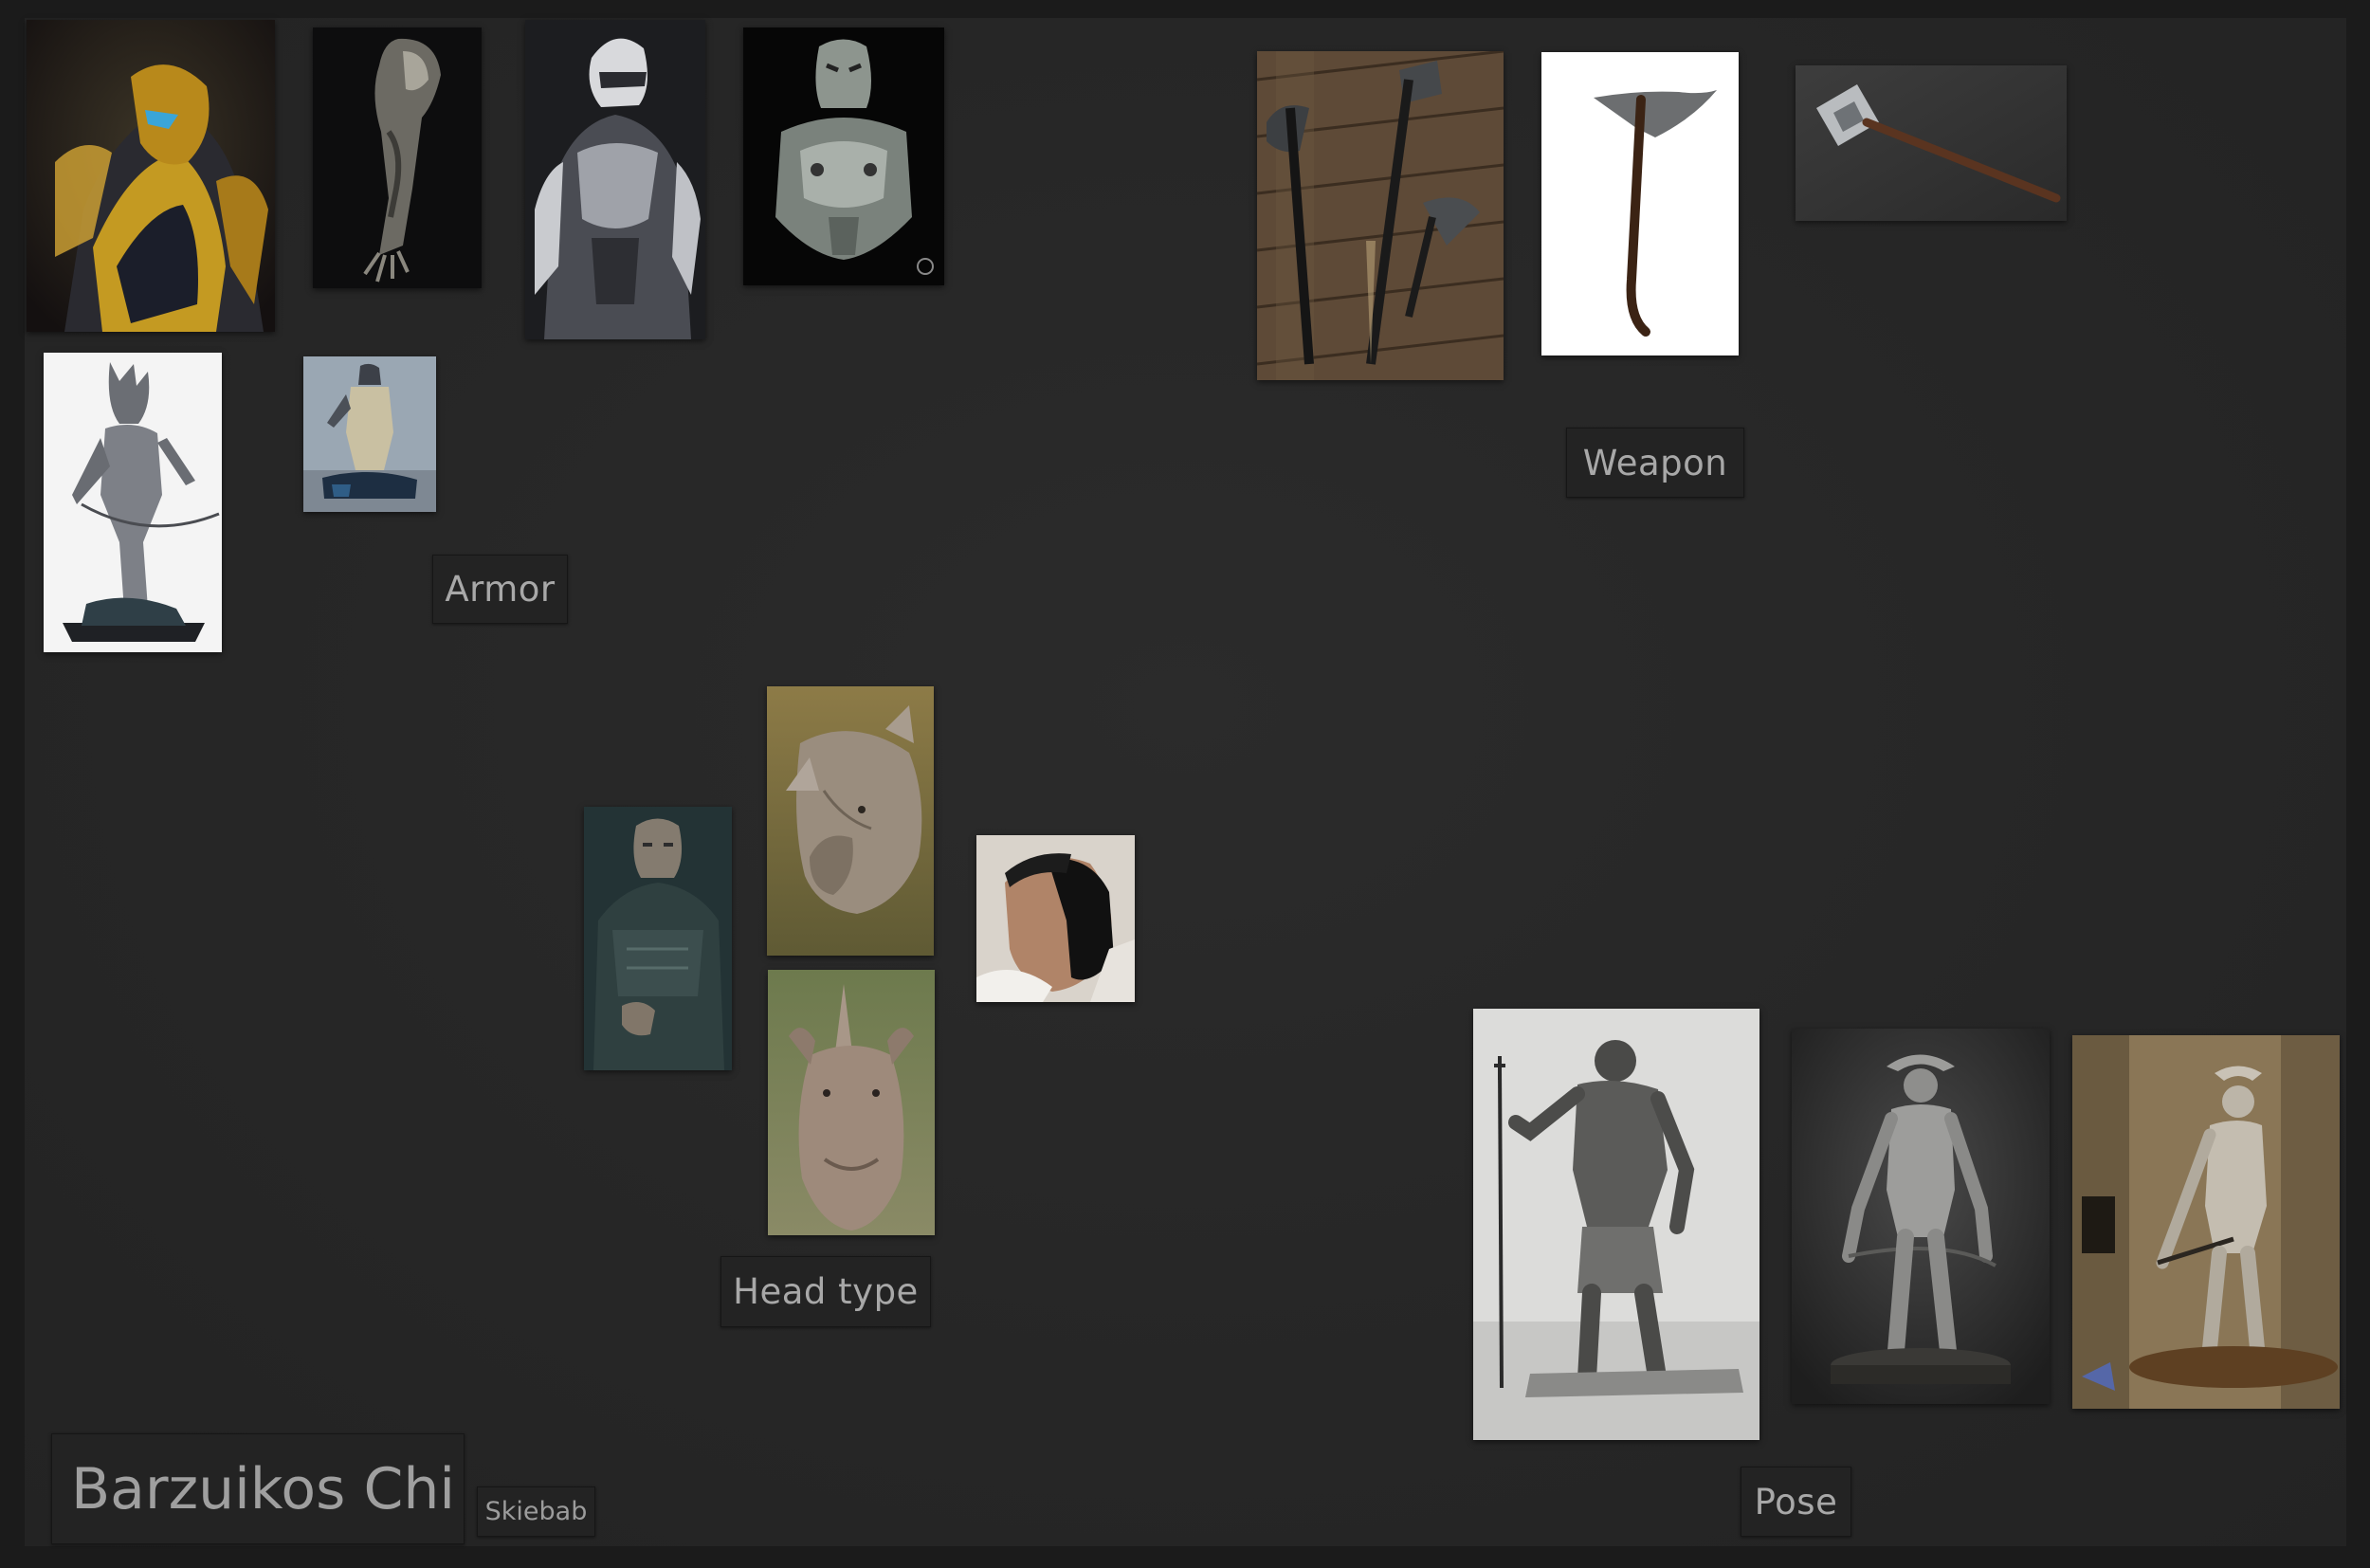 The height and width of the screenshot is (1568, 2370). I want to click on horned-statue-thumbnail, so click(1921, 1216).